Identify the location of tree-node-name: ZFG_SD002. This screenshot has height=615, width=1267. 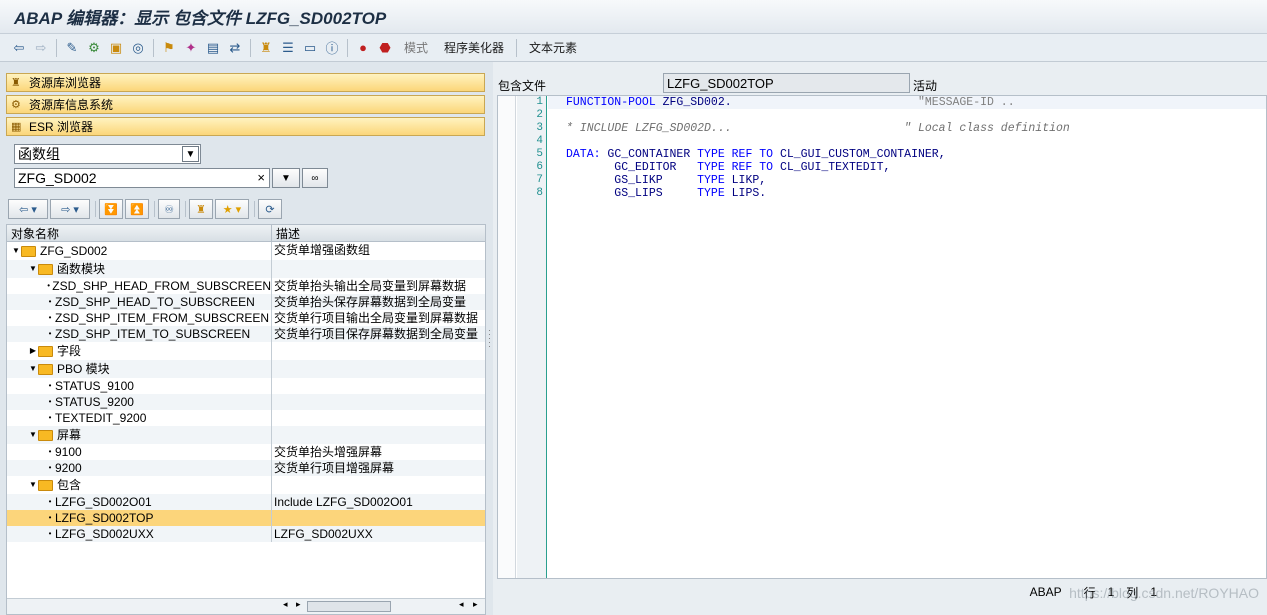
(73, 251).